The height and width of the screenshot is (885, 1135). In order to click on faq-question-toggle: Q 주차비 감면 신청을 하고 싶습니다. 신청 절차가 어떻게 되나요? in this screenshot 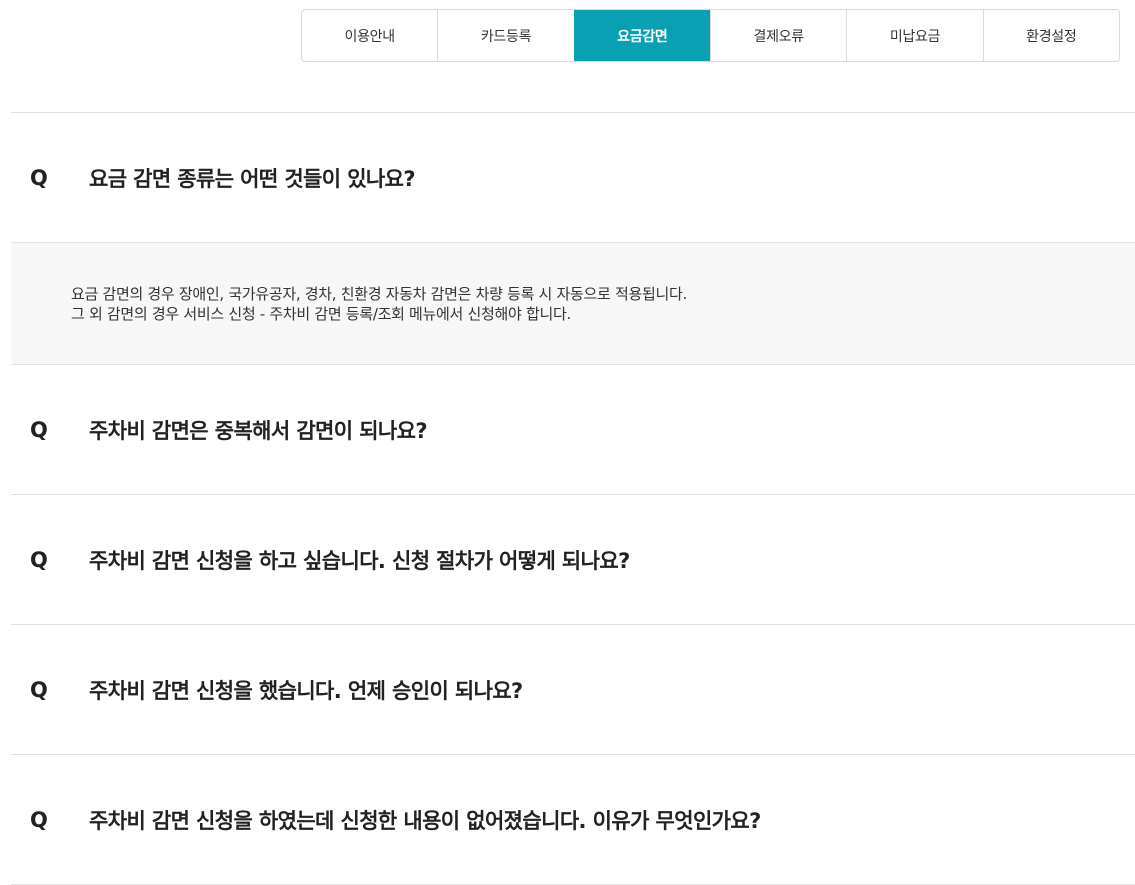, I will do `click(573, 559)`.